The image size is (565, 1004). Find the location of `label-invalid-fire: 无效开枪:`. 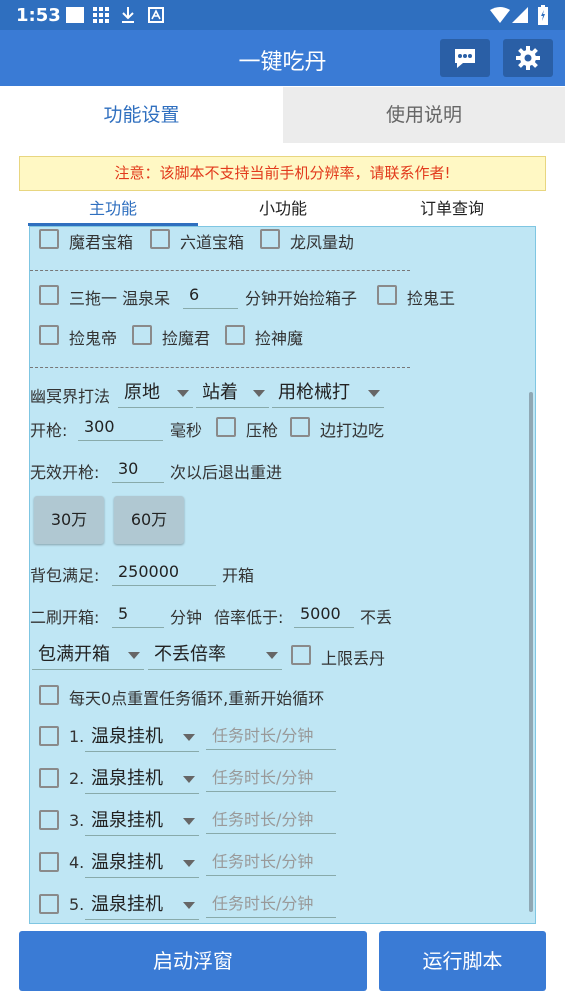

label-invalid-fire: 无效开枪: is located at coordinates (65, 472).